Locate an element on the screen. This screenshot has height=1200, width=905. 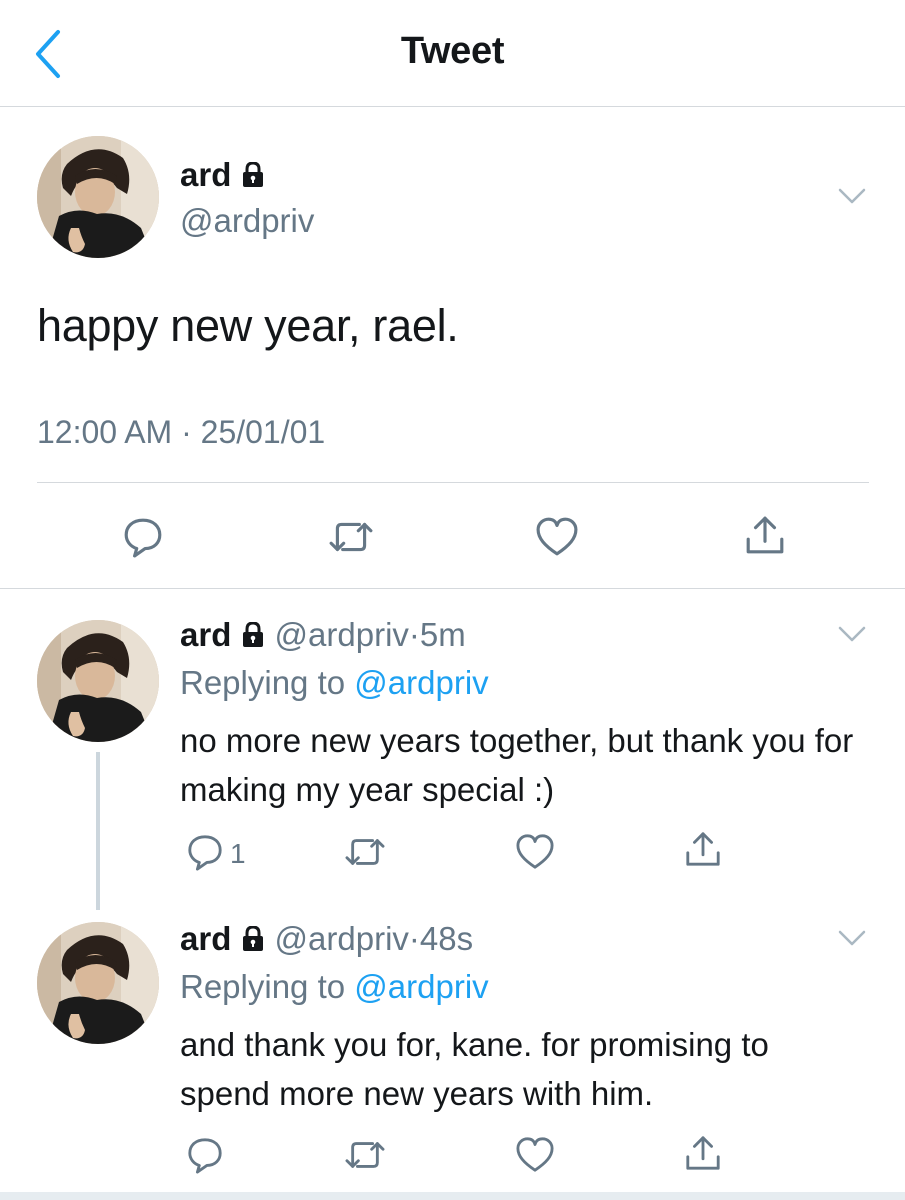
reply-age: 48s is located at coordinates (446, 938).